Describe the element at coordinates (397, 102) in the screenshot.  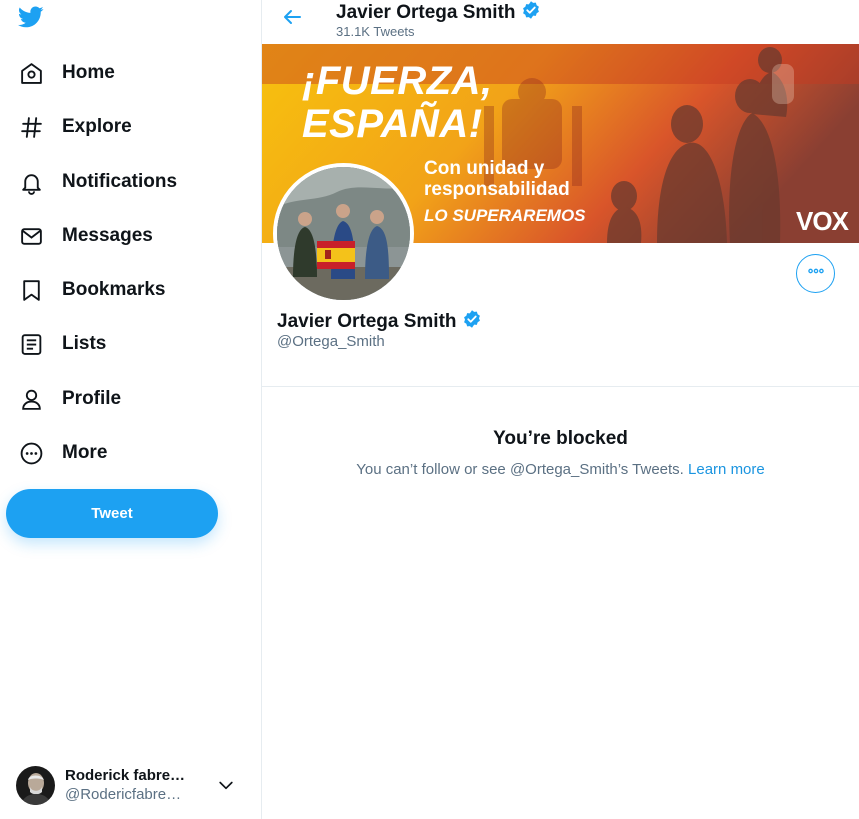
I see `banner-headline: ¡FUERZA, ESPAÑA!` at that location.